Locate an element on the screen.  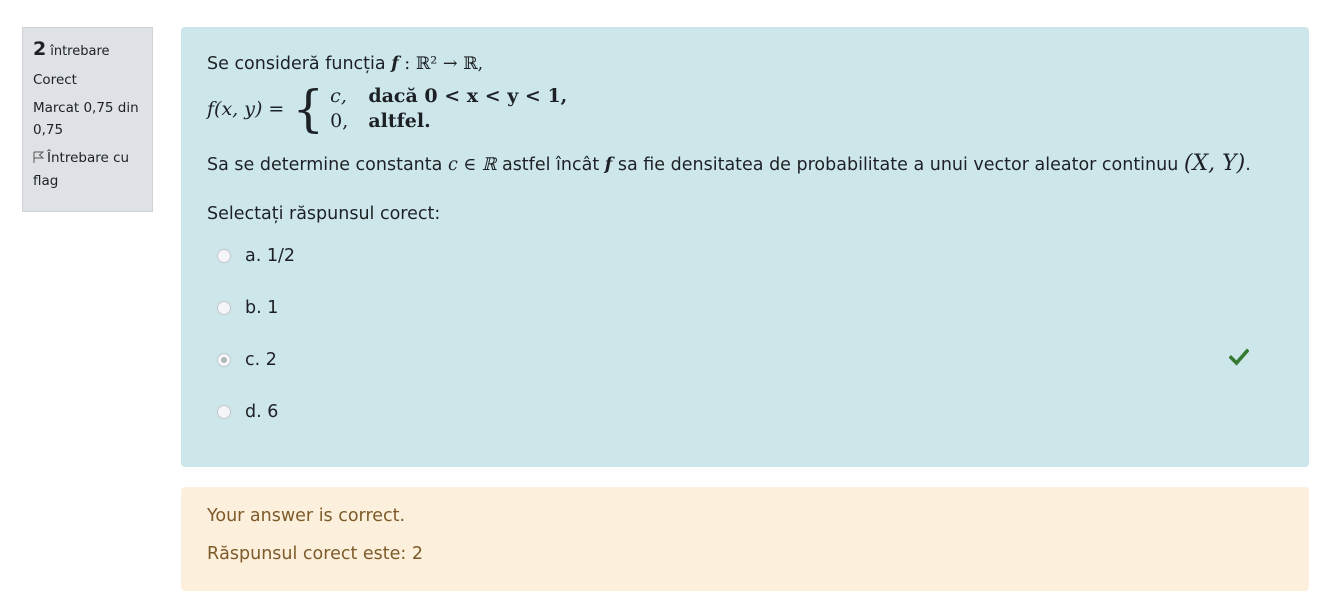
question-text-fragment: Sa se determine constanta is located at coordinates (325, 165).